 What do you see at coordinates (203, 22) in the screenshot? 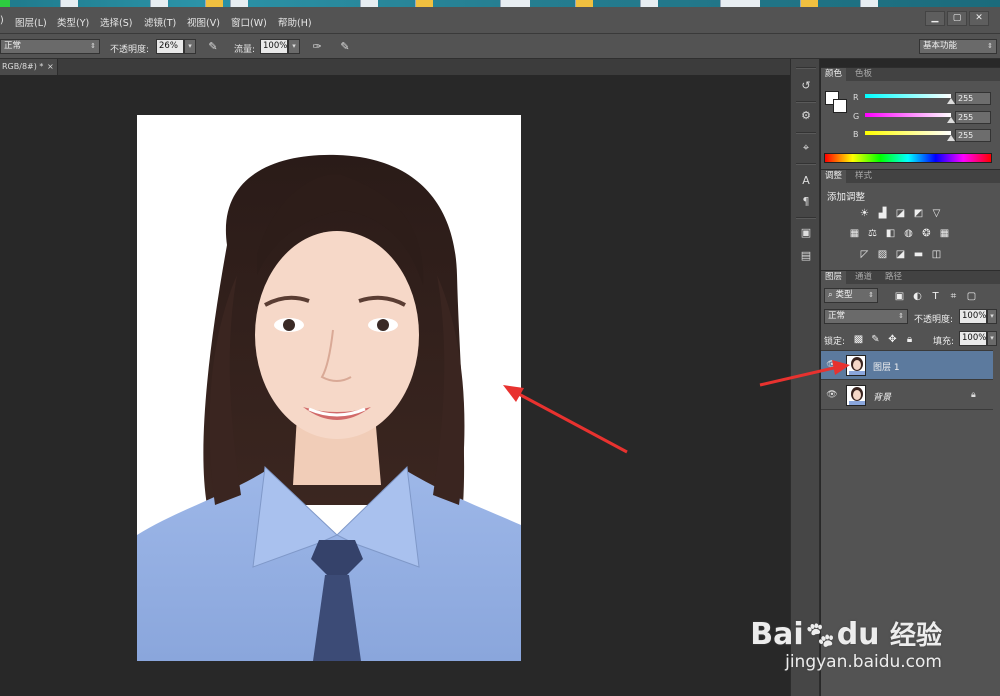
I see `menu-view: 视图(V)` at bounding box center [203, 22].